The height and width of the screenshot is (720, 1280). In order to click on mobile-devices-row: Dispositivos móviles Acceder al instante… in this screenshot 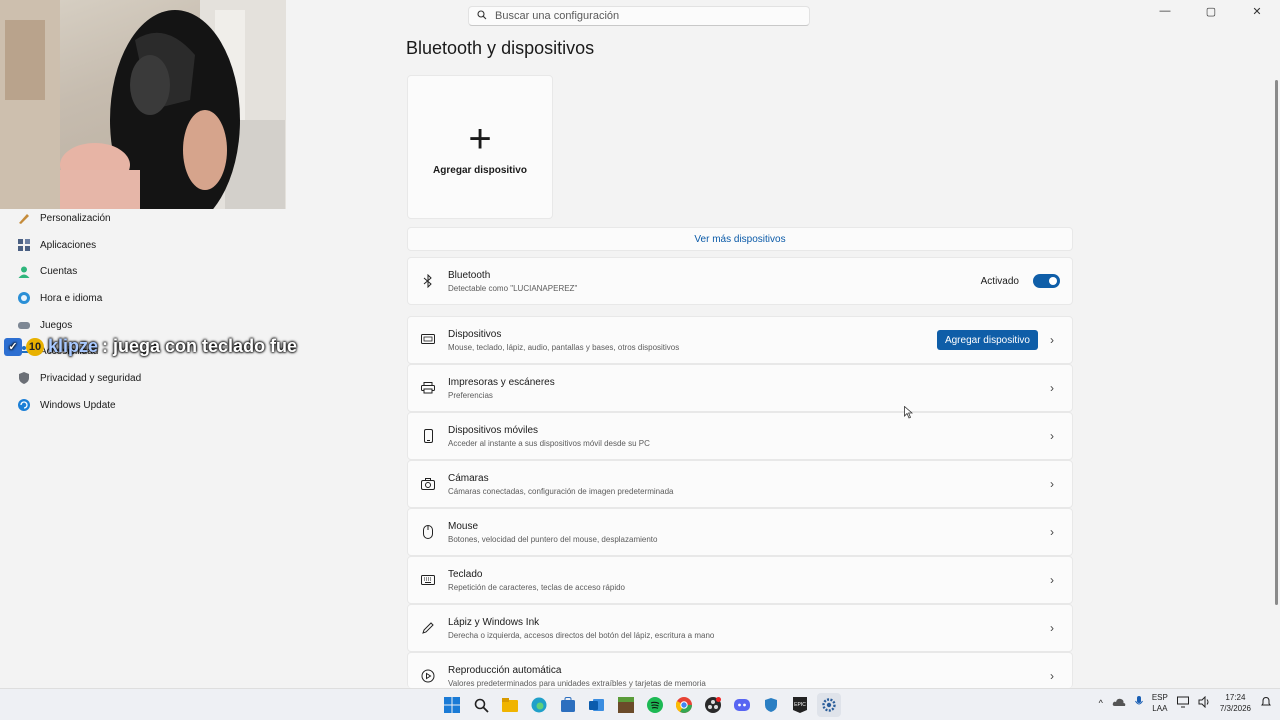, I will do `click(740, 436)`.